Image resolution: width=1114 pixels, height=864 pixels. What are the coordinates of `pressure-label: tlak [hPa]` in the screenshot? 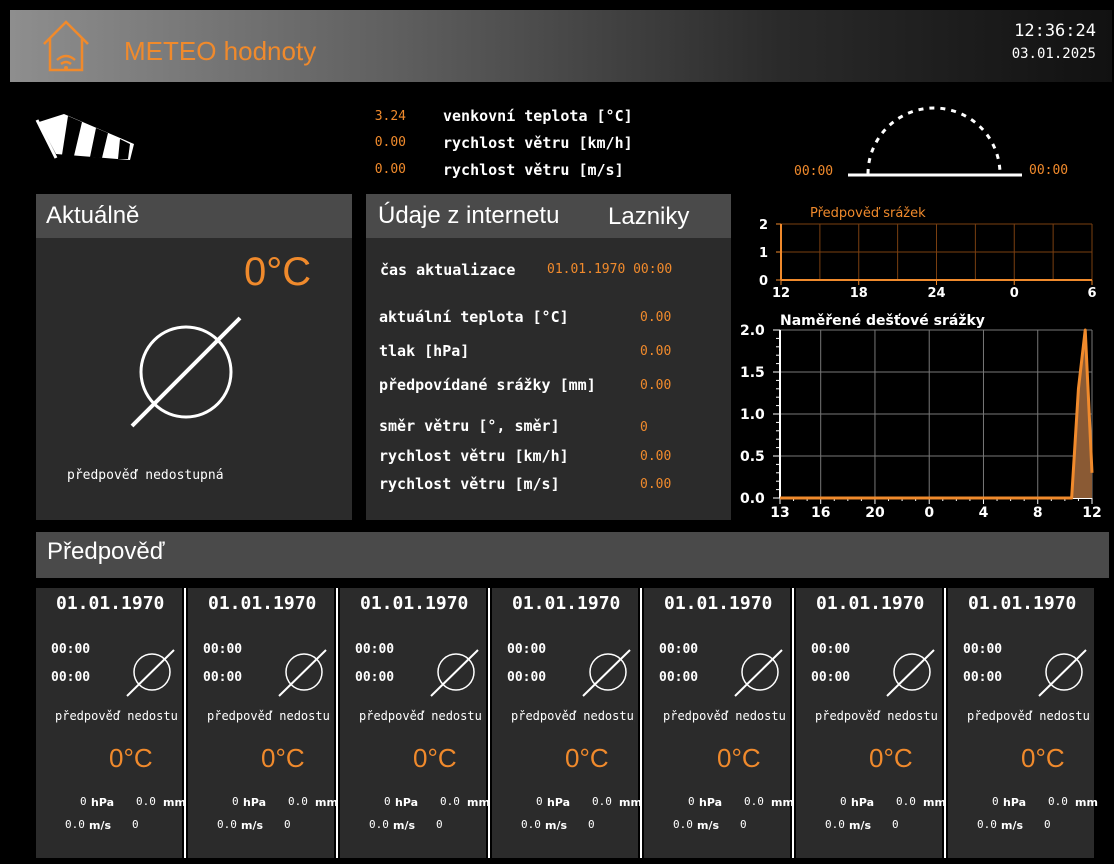 It's located at (424, 351).